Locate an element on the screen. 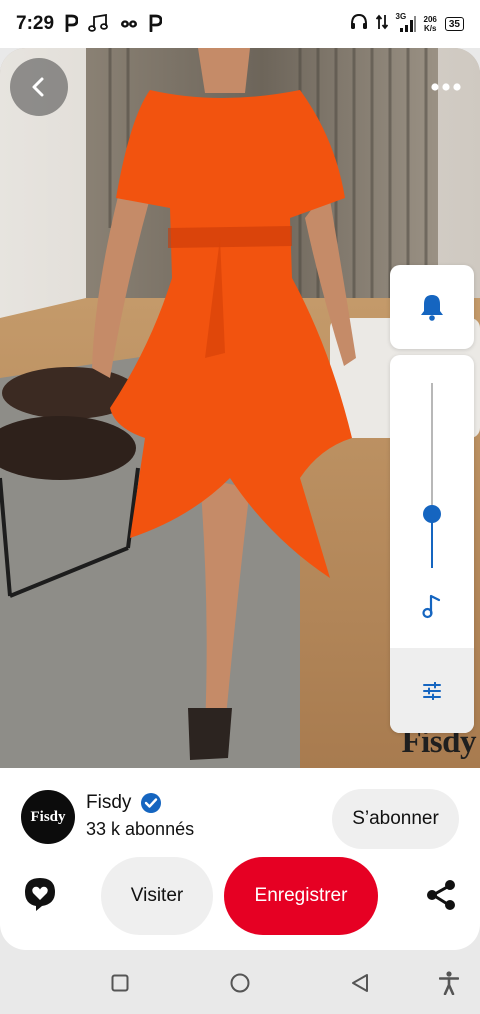 This screenshot has width=480, height=1014. follower-count: 33 k abonnés is located at coordinates (140, 829).